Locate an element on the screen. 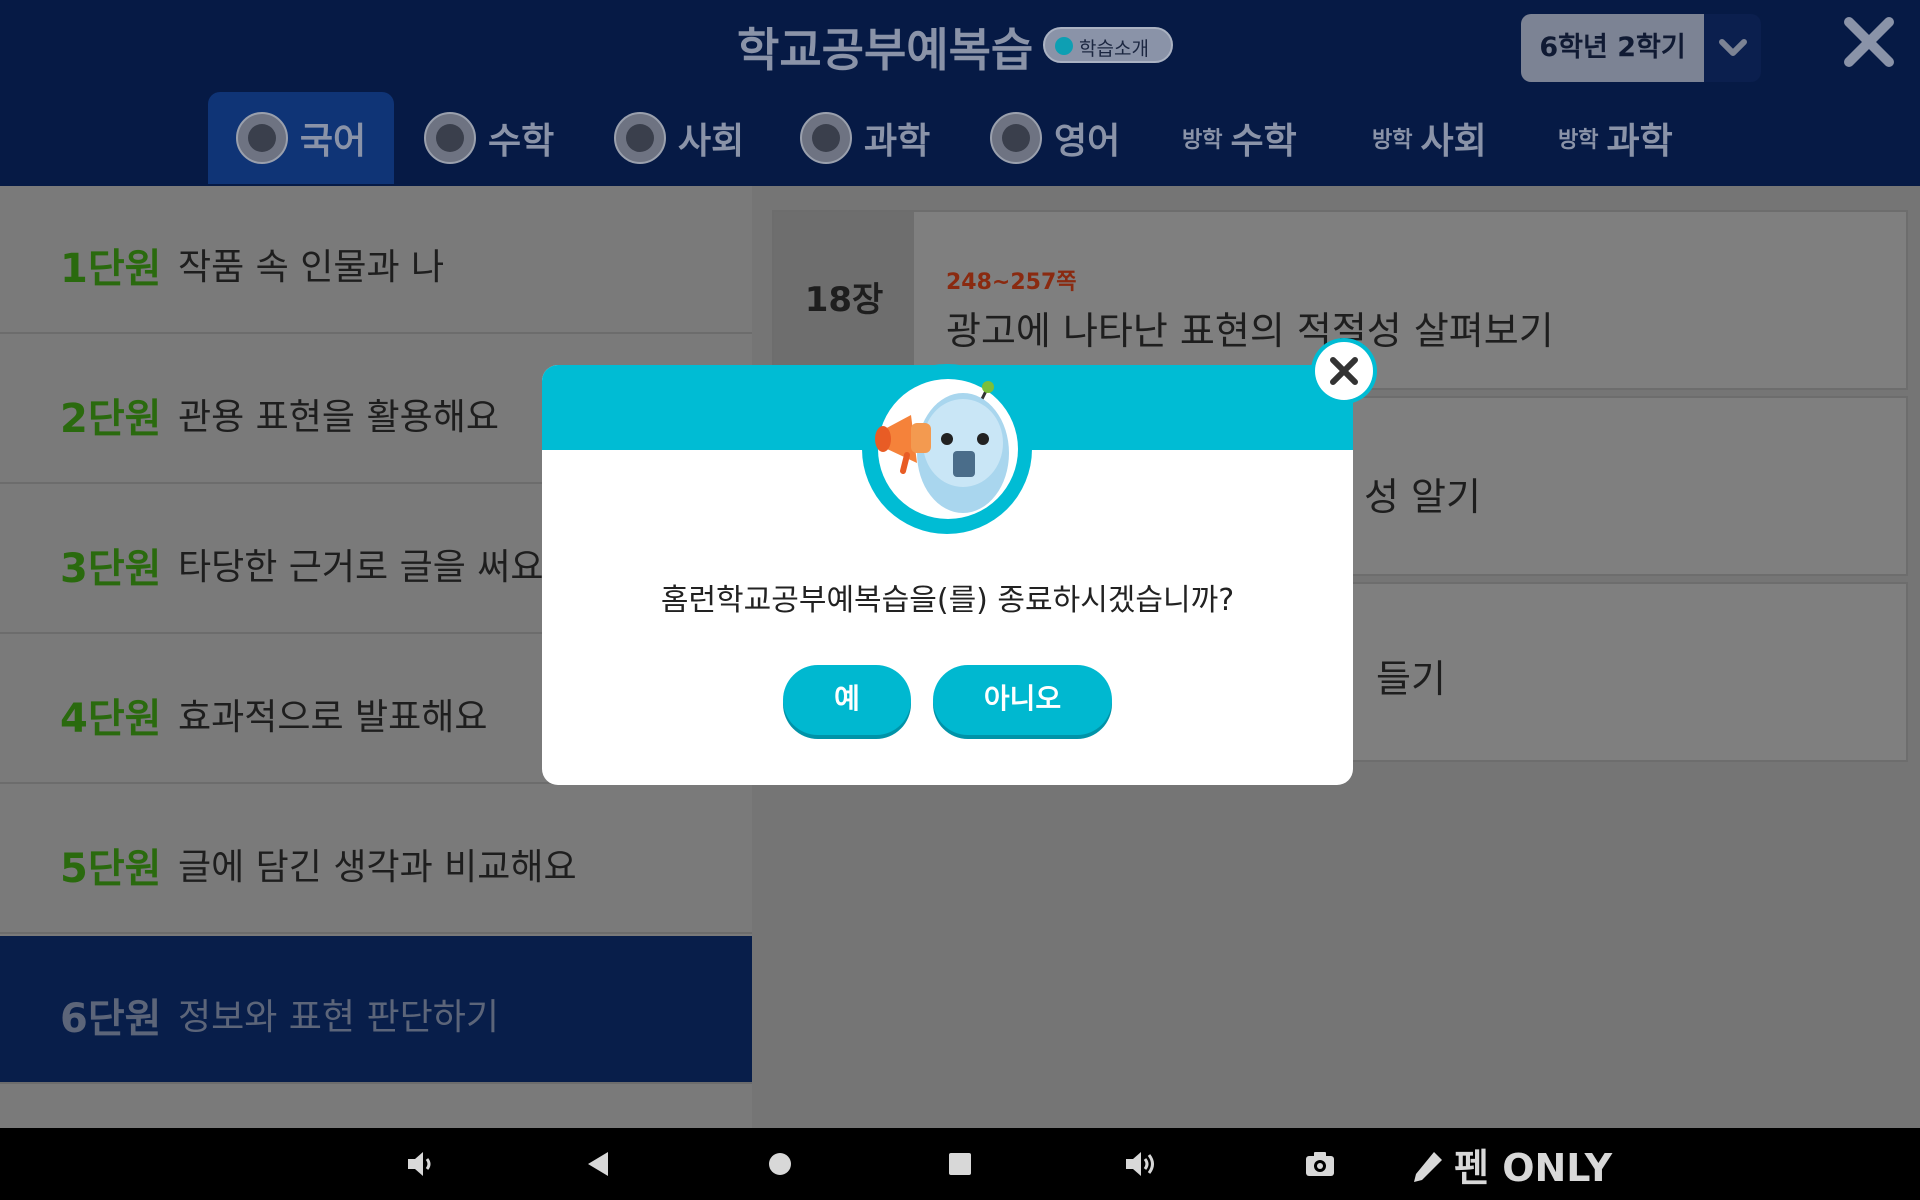 Image resolution: width=1920 pixels, height=1200 pixels. yes-button: 예 is located at coordinates (847, 700).